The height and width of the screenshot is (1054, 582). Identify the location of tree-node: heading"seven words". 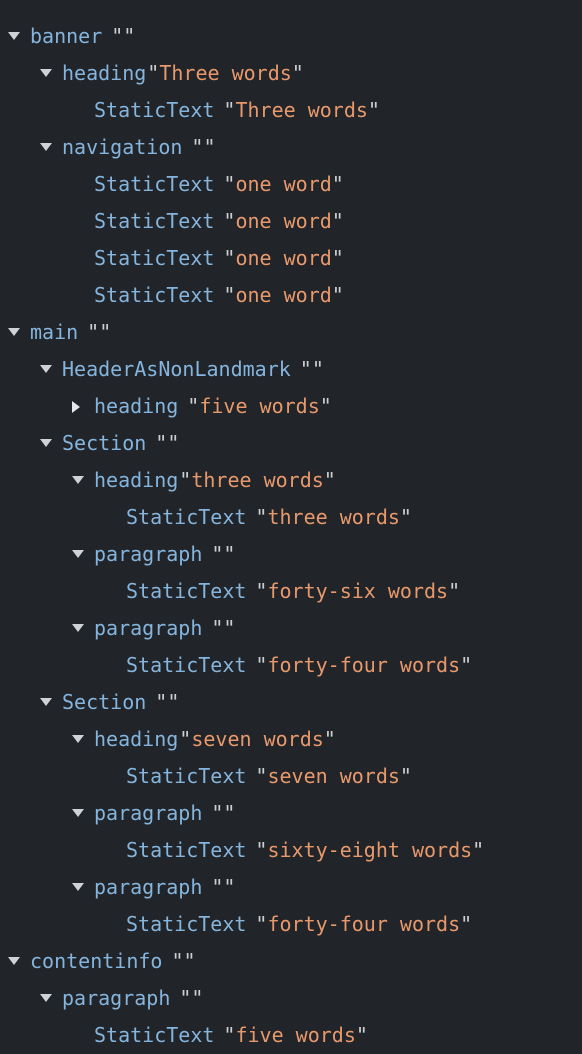
(291, 739).